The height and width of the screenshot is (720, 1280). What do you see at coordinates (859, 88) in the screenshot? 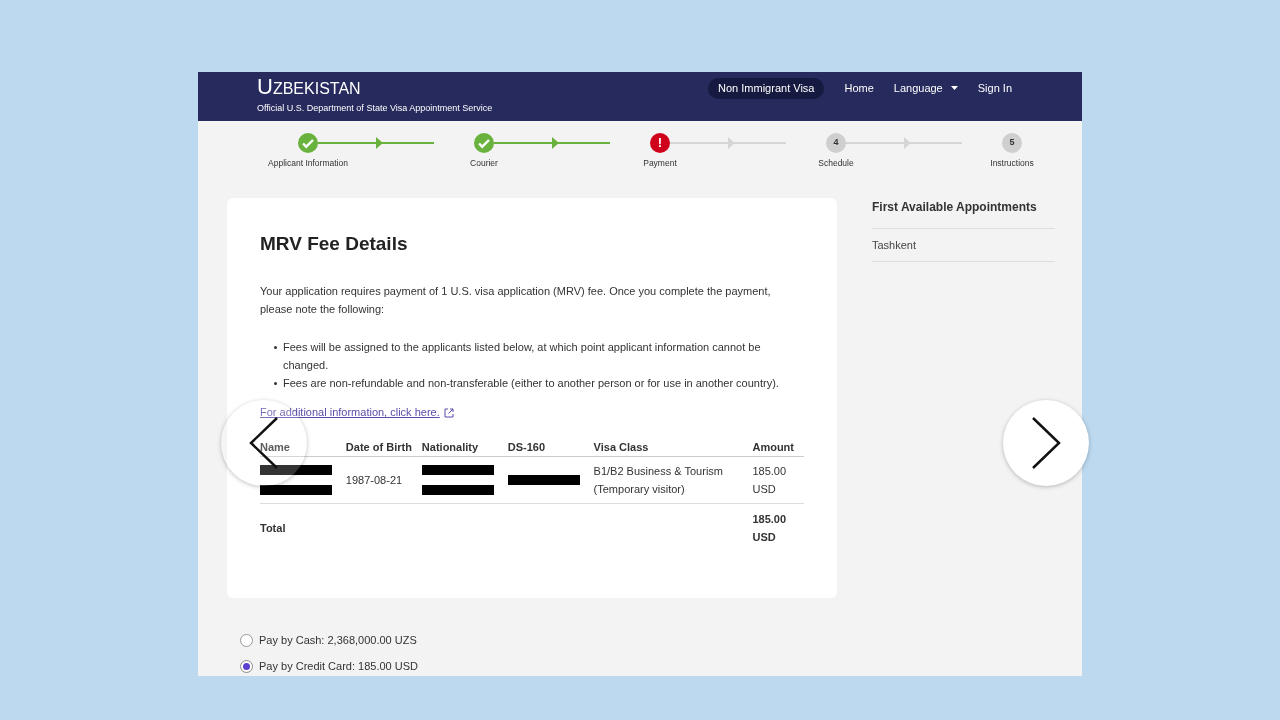
I see `nav-link: Home` at bounding box center [859, 88].